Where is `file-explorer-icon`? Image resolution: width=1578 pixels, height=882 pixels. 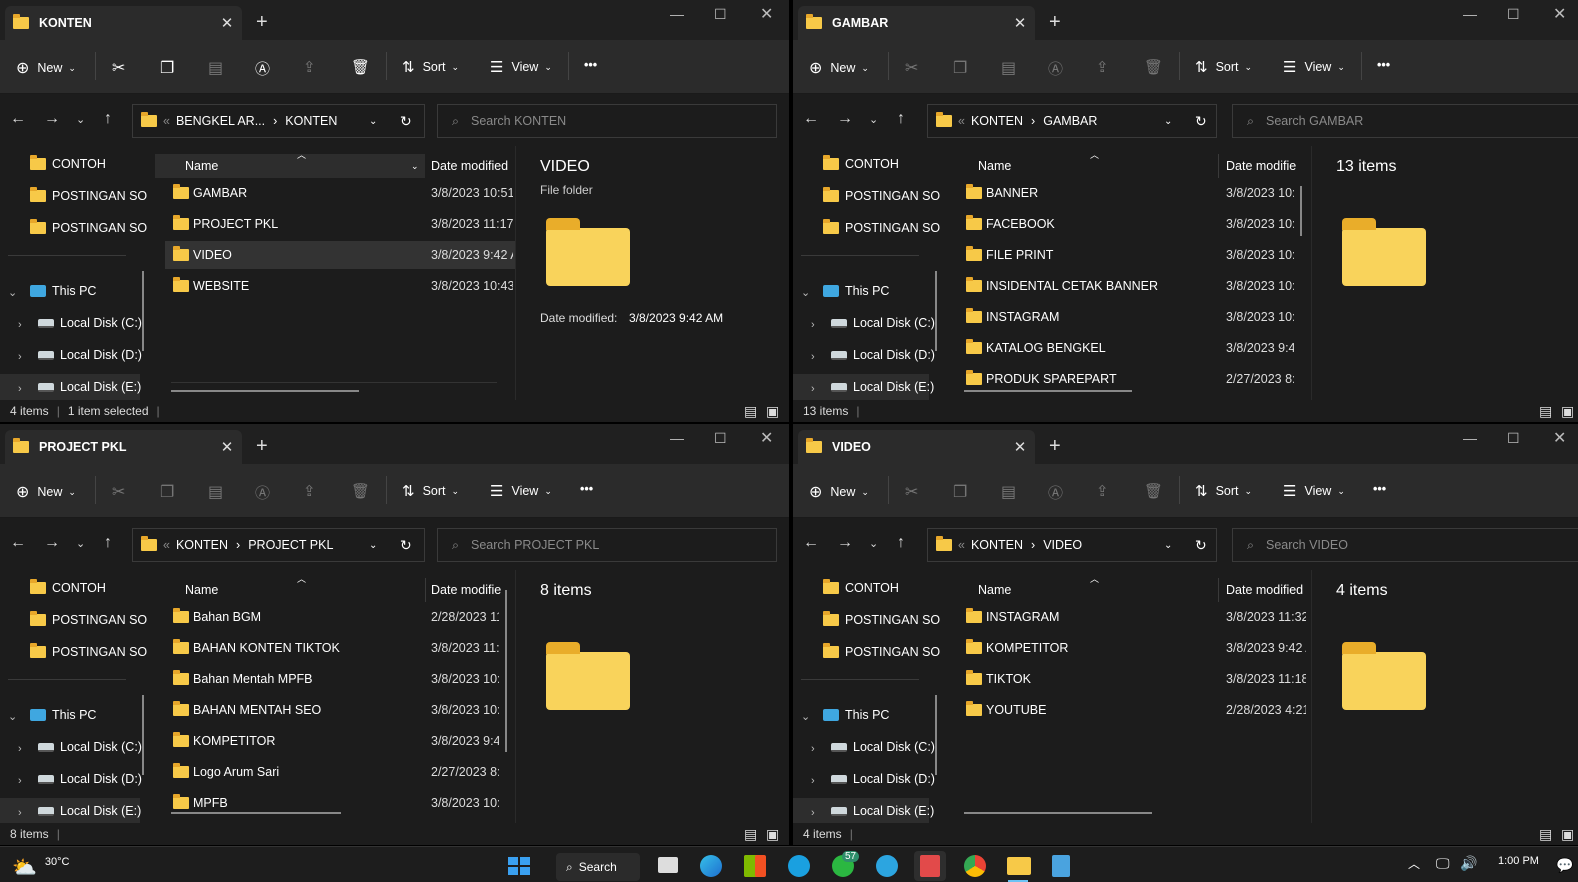
file-explorer-icon is located at coordinates (1019, 866).